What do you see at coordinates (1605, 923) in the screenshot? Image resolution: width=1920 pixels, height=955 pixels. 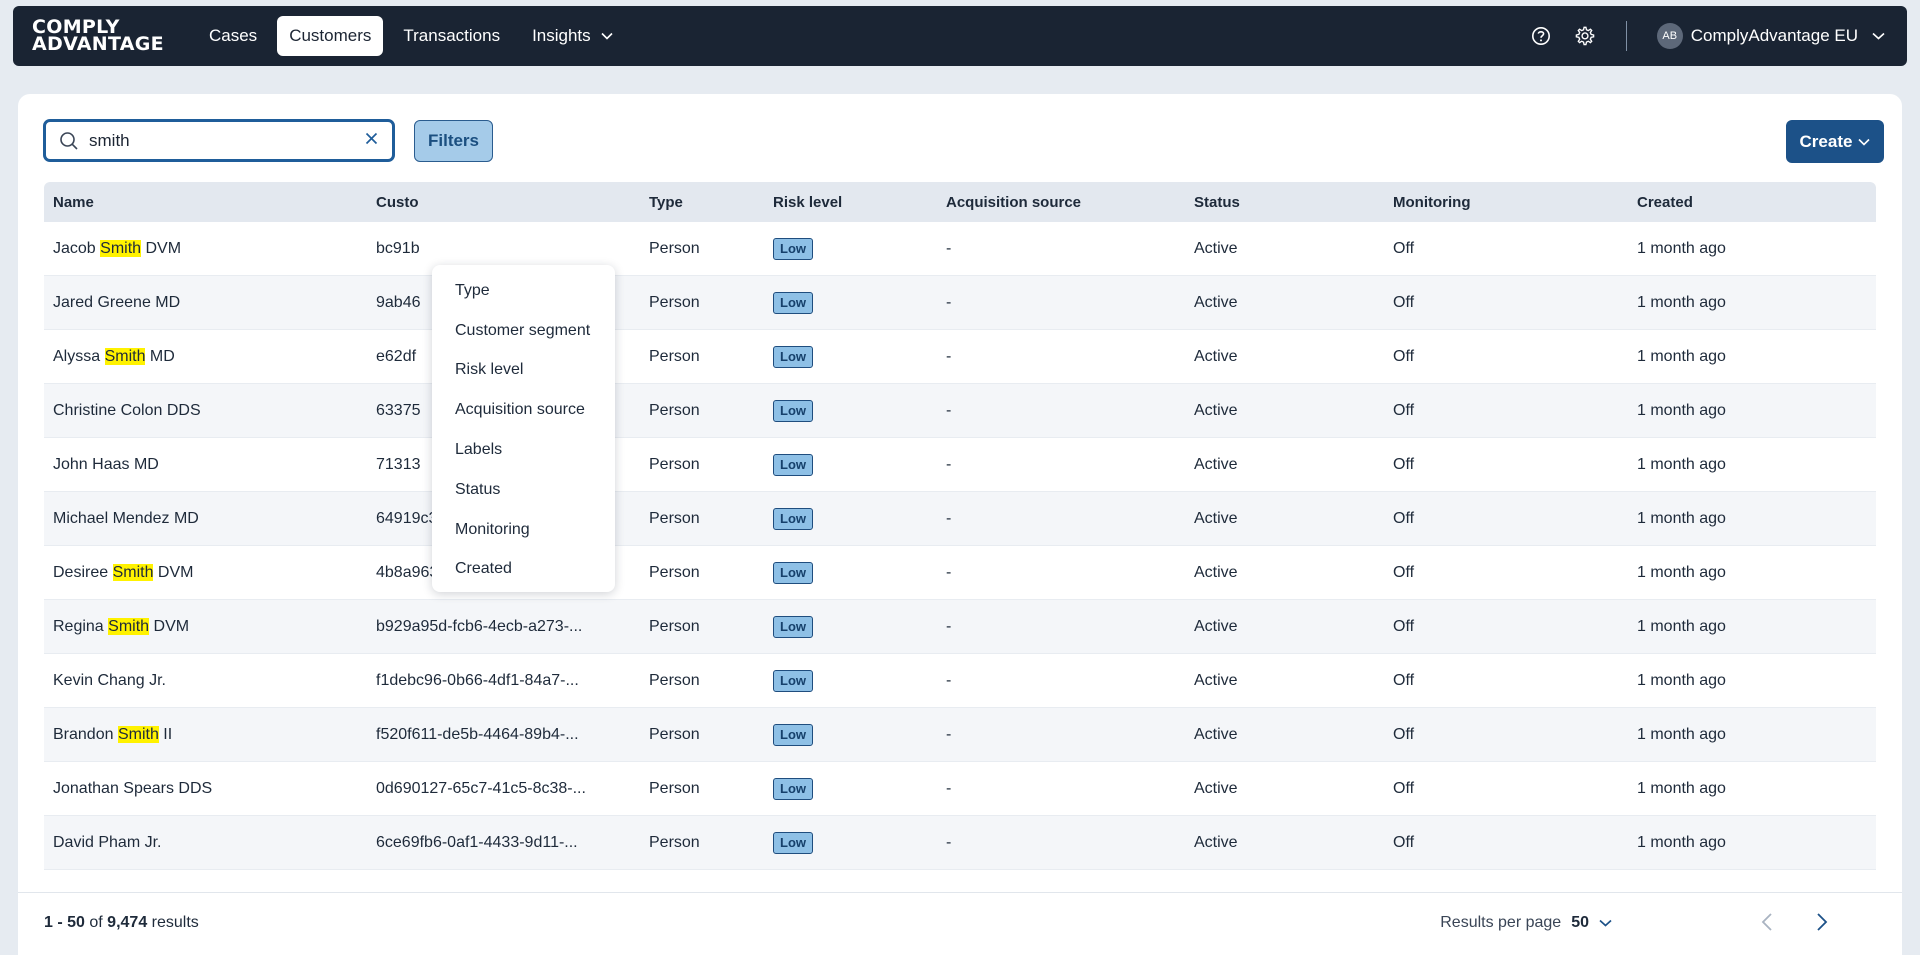 I see `chevron-down-icon` at bounding box center [1605, 923].